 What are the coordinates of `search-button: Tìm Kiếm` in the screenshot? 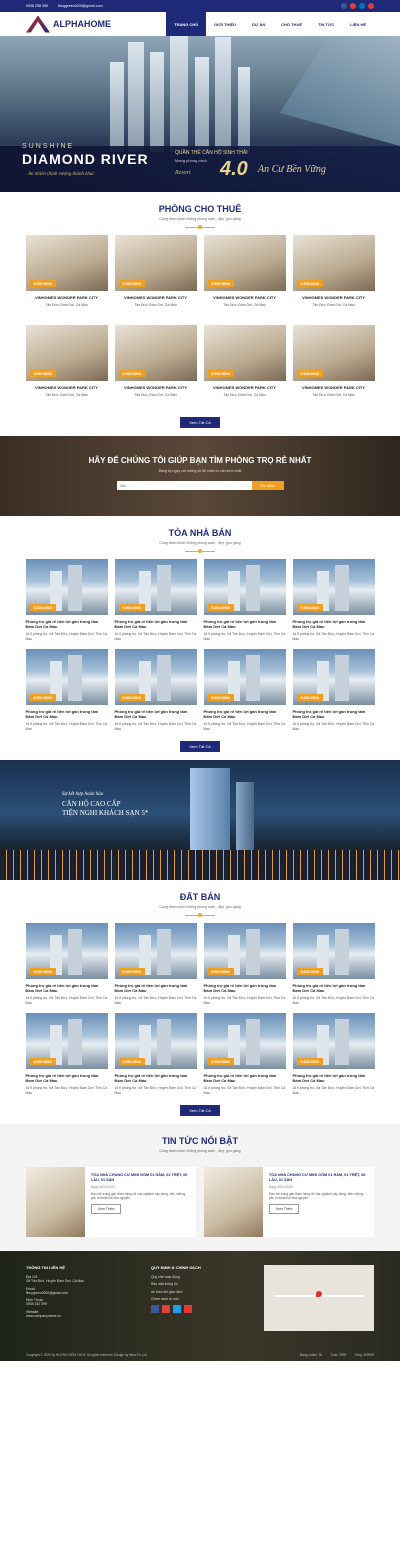 It's located at (267, 485).